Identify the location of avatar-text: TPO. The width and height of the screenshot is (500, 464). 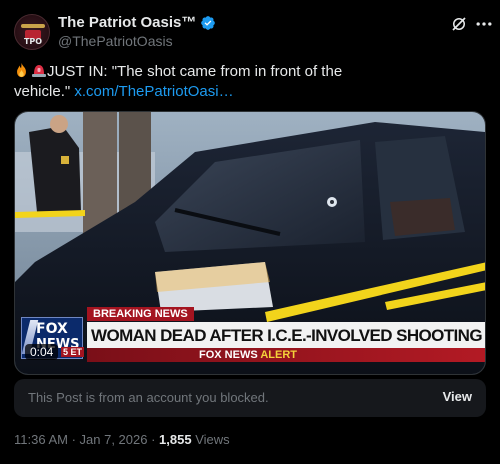
(33, 41).